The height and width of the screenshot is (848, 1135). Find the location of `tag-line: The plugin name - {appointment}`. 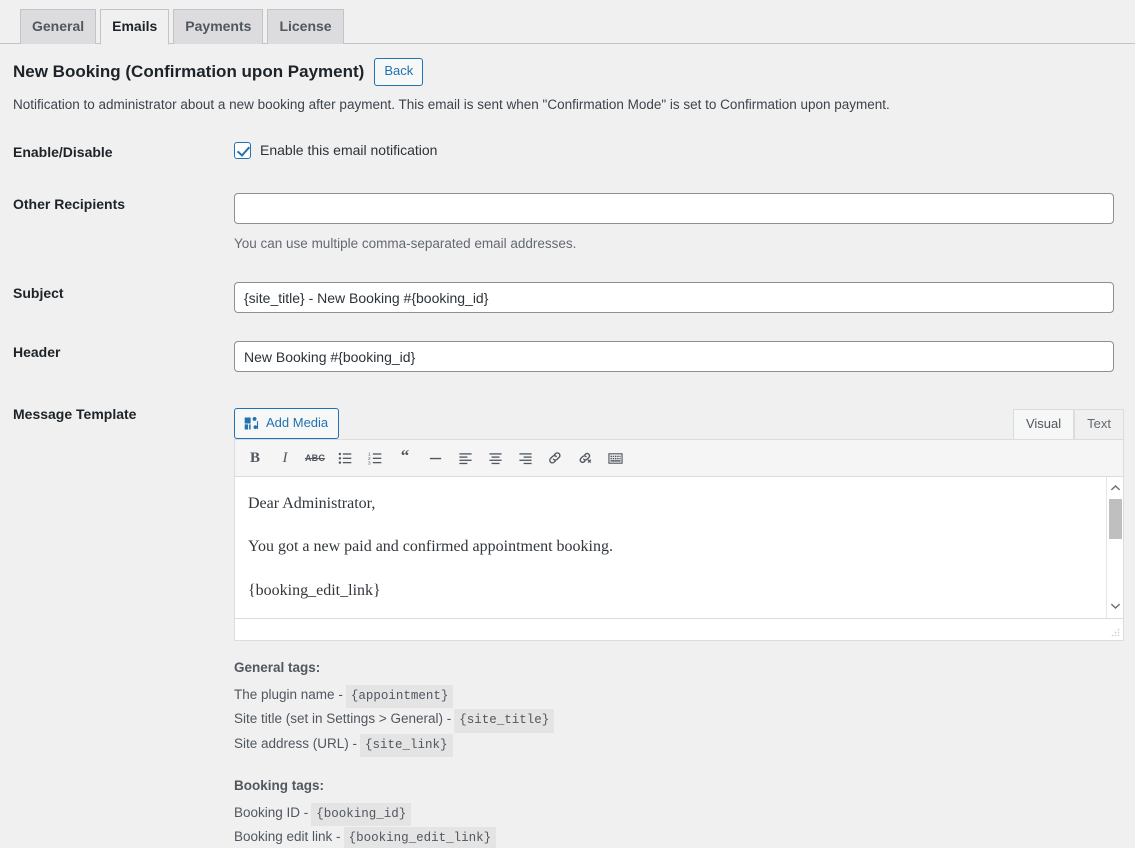

tag-line: The plugin name - {appointment} is located at coordinates (684, 696).